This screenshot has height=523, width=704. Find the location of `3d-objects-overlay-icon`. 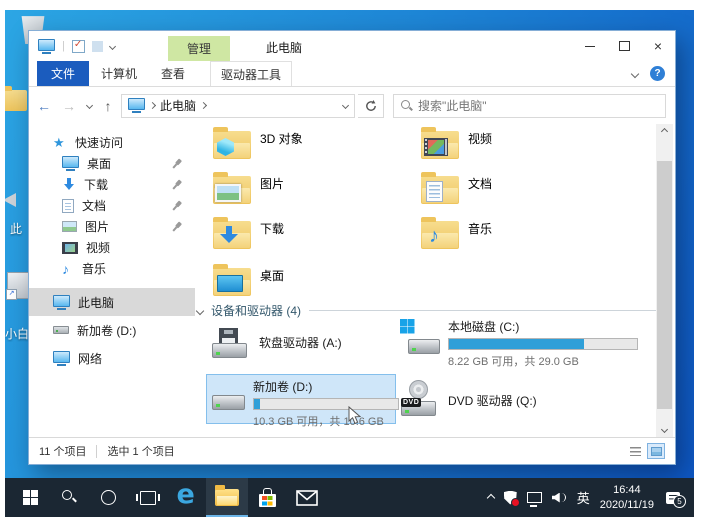

3d-objects-overlay-icon is located at coordinates (225, 147).